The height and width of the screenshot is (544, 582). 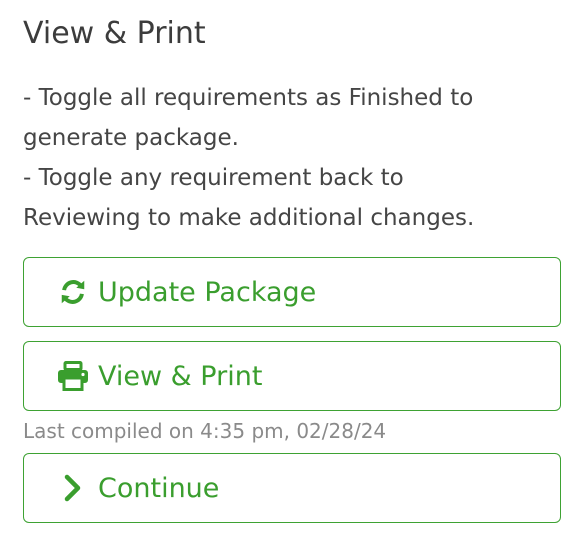 I want to click on continue-label: Continue, so click(x=159, y=488).